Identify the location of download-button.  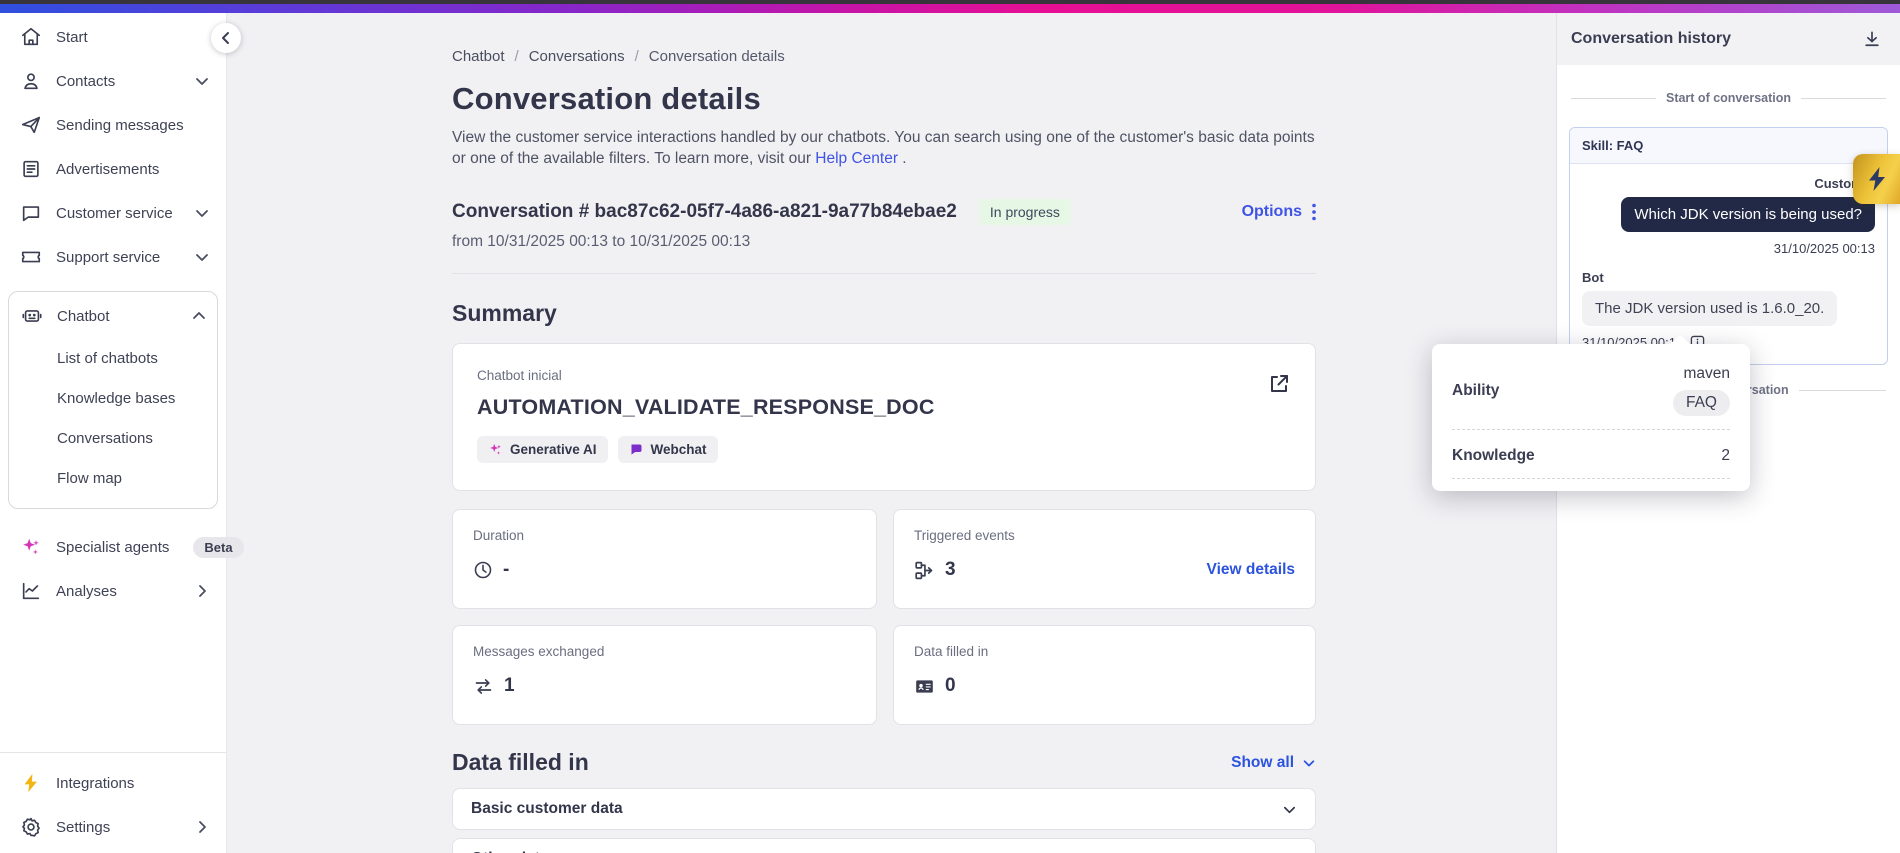
(1872, 39).